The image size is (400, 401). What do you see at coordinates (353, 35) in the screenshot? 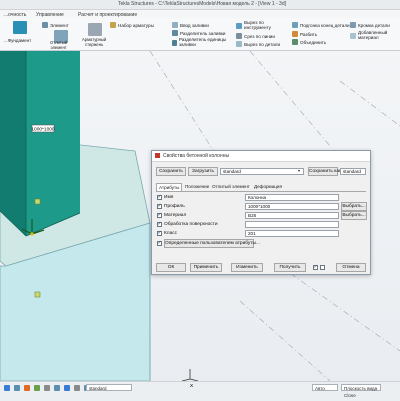
I see `added-material-icon` at bounding box center [353, 35].